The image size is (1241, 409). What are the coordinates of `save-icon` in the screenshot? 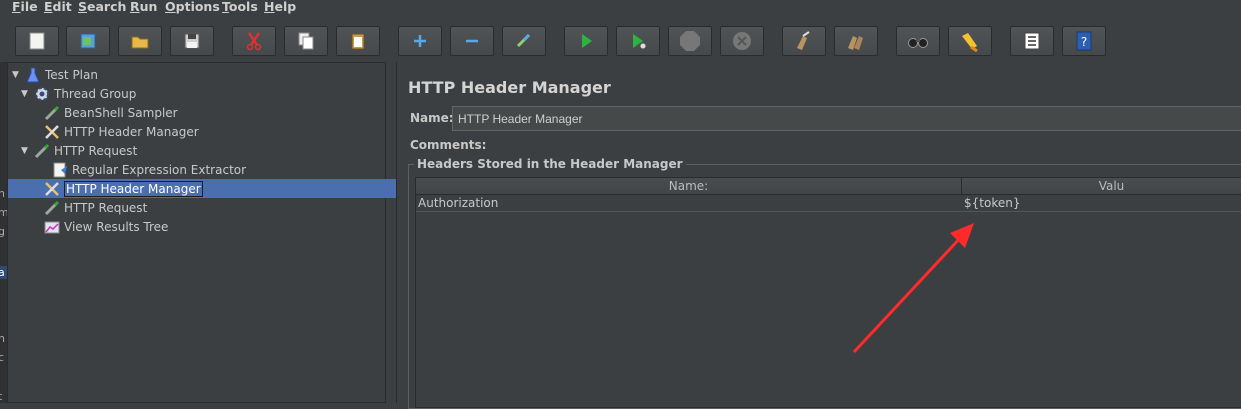 It's located at (192, 41).